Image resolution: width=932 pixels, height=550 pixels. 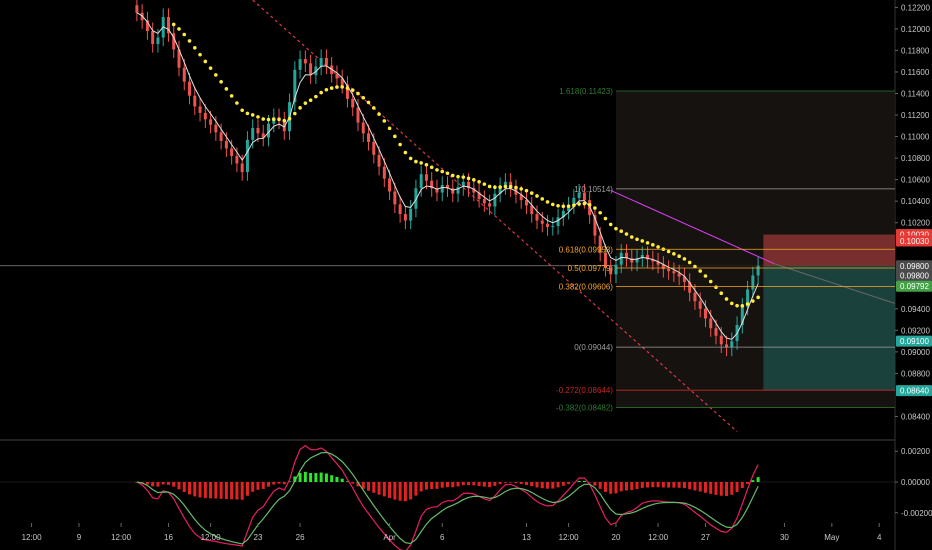 I want to click on price-tick-label: 0.11000, so click(x=915, y=137).